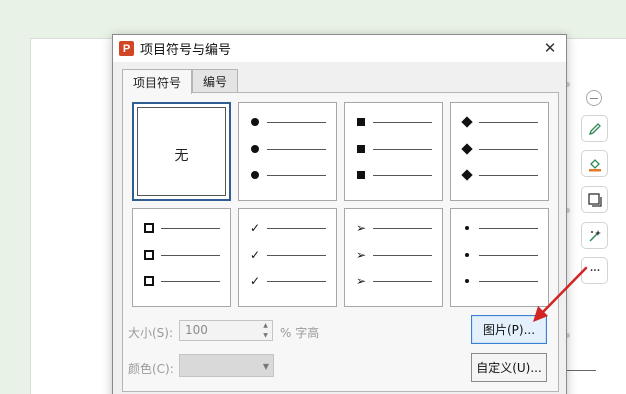 This screenshot has height=394, width=626. I want to click on bullet-option-square, so click(393, 151).